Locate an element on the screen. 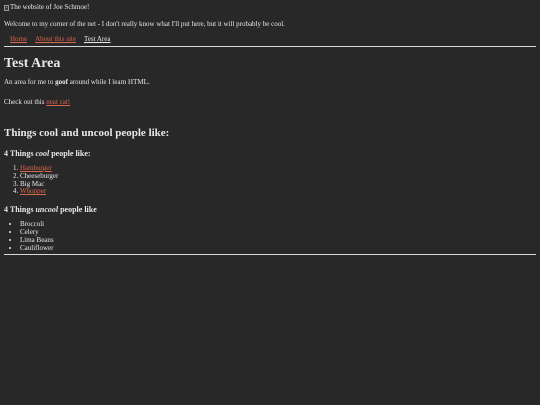  uncool-heading-prefix: 4 Things is located at coordinates (20, 210).